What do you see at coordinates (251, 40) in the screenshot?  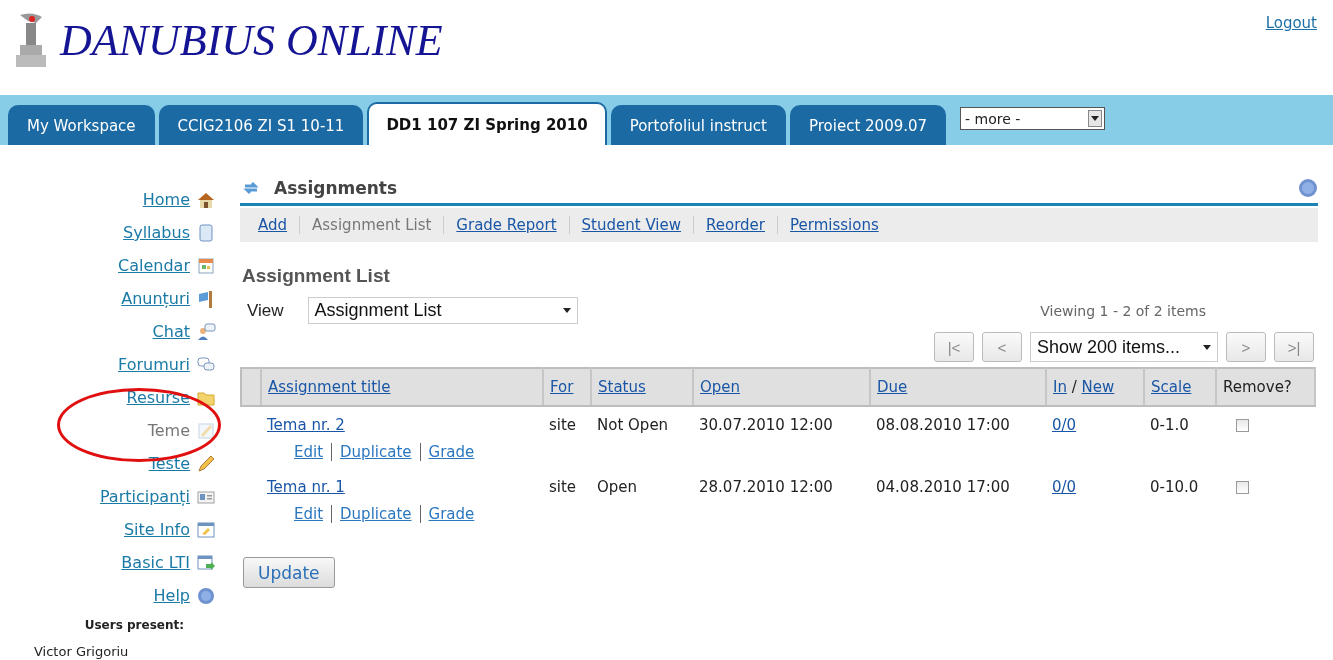 I see `site-logo-text: DANUBIUS ONLINE` at bounding box center [251, 40].